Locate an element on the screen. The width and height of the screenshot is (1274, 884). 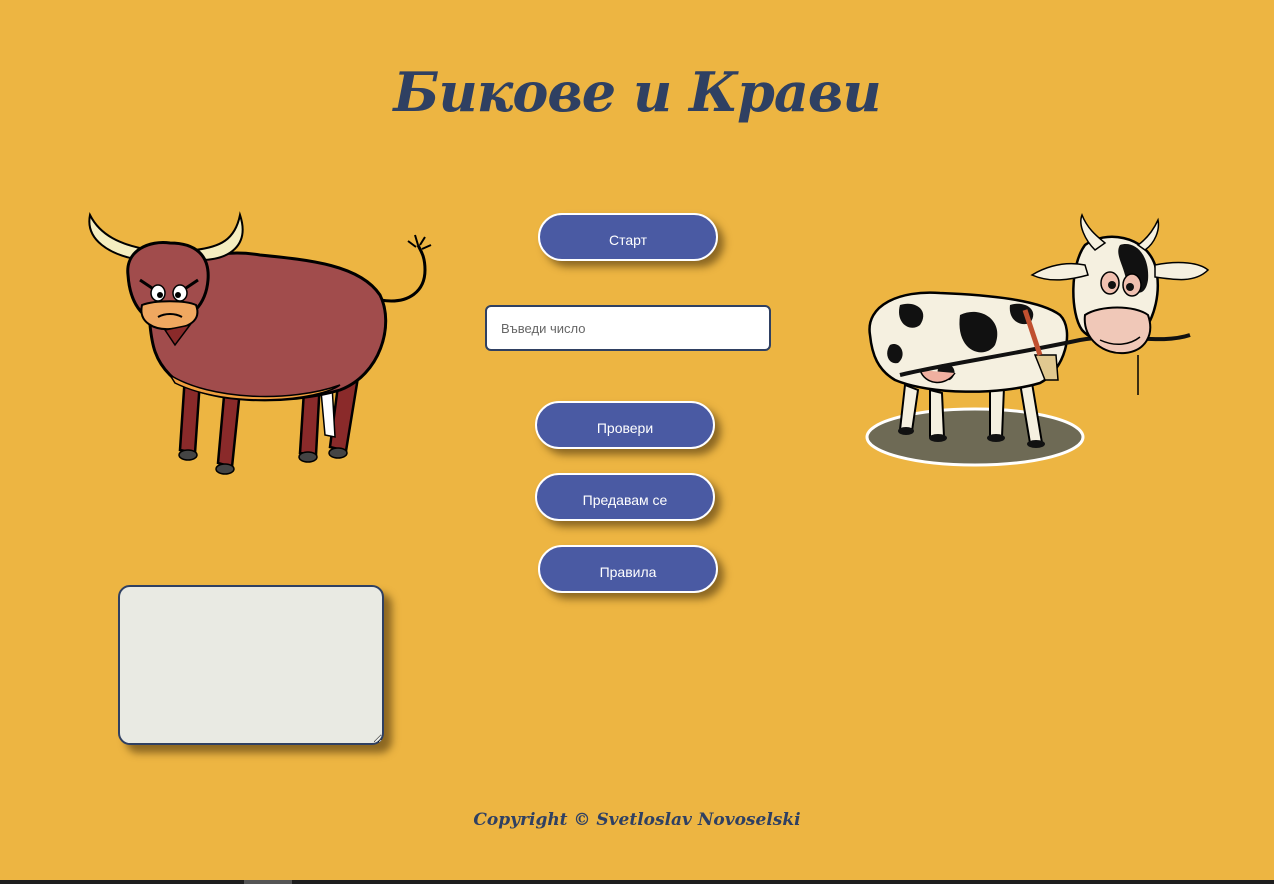
scrollbar-thumb is located at coordinates (268, 882).